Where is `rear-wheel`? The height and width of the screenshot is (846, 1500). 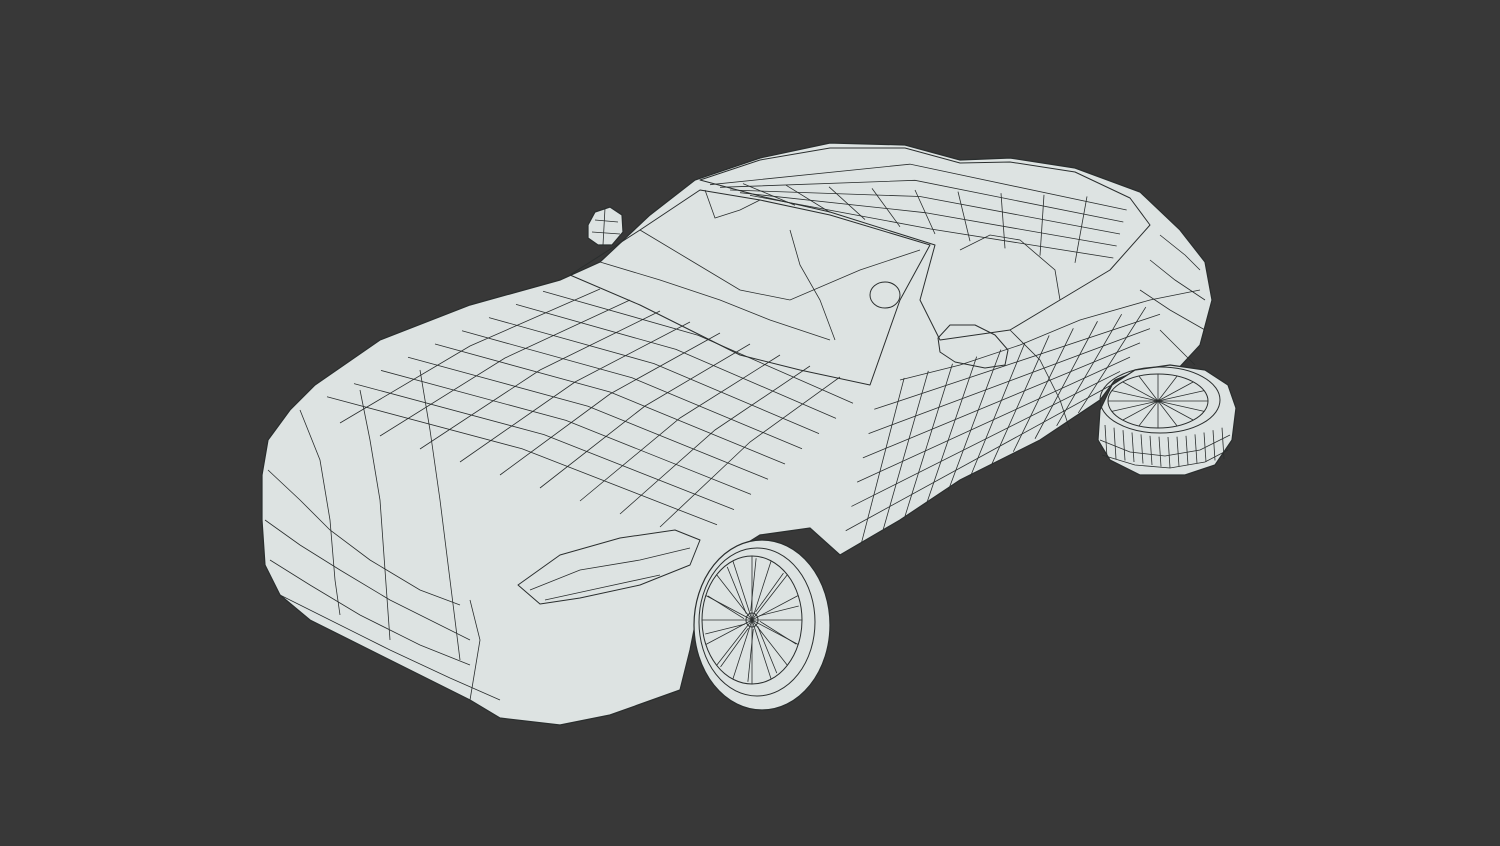
rear-wheel is located at coordinates (1167, 420).